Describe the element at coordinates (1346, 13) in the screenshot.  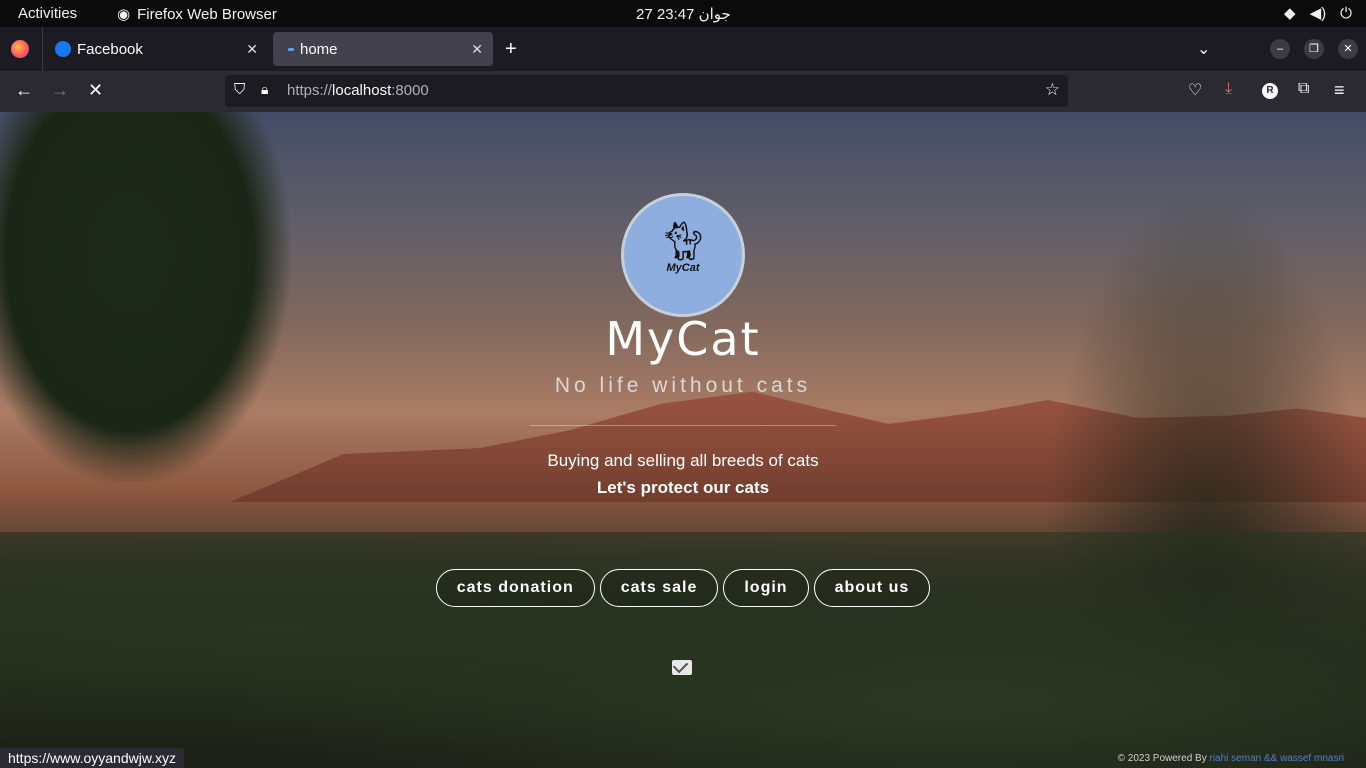
I see `power-icon: ⏻` at that location.